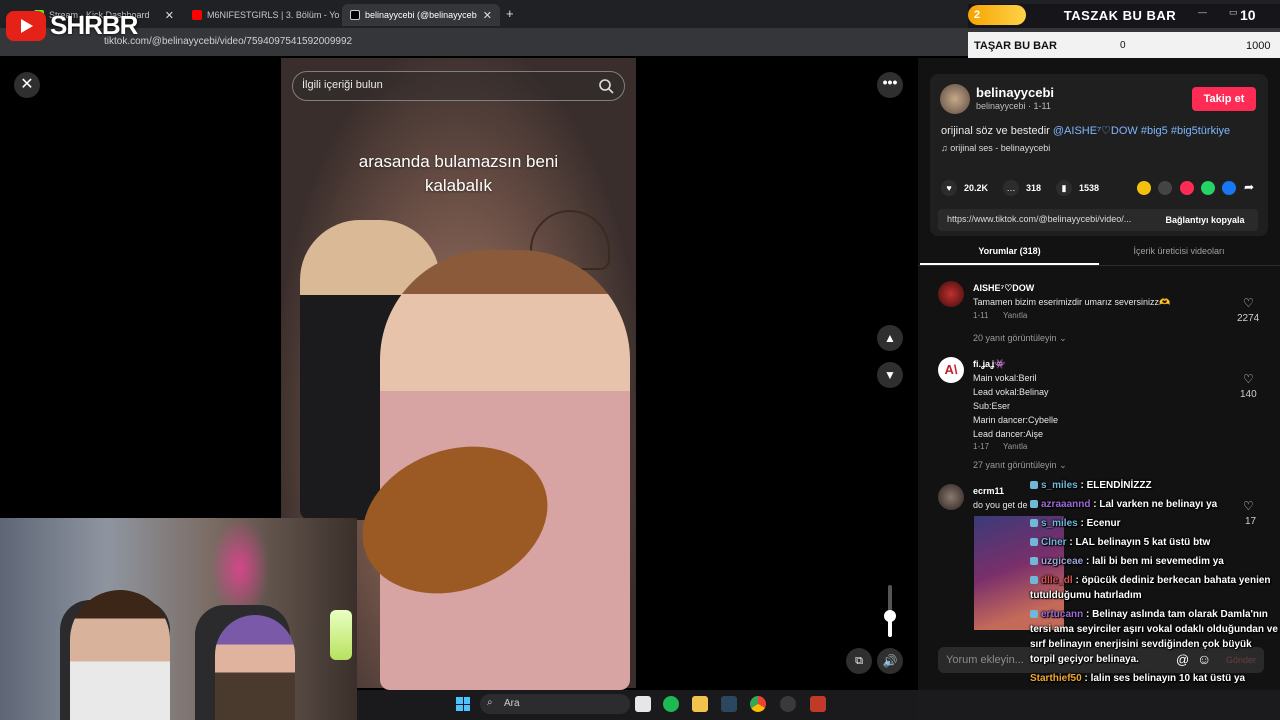 The height and width of the screenshot is (720, 1280). Describe the element at coordinates (890, 661) in the screenshot. I see `volume-icon: 🔊` at that location.